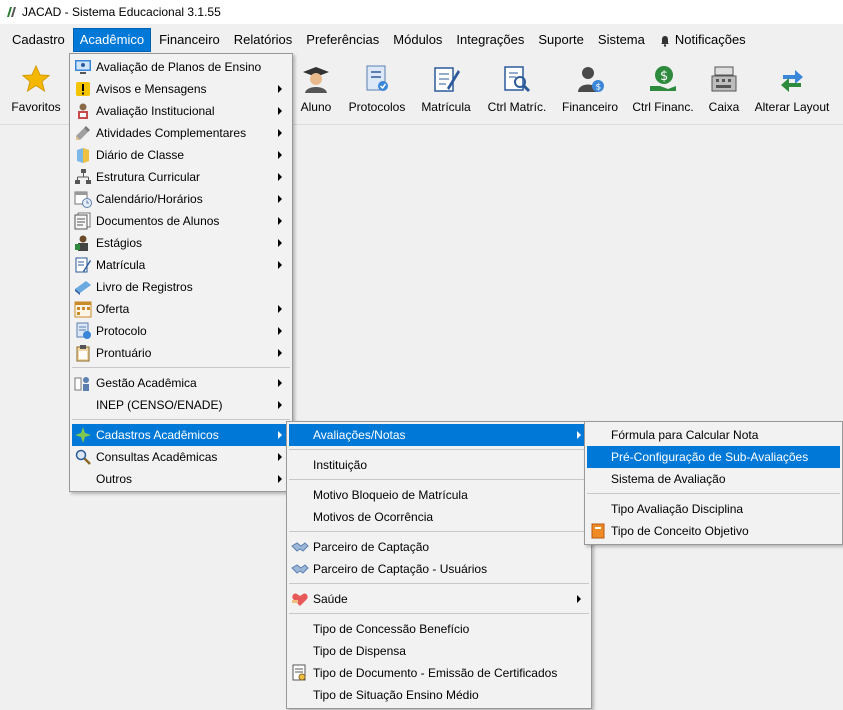 The image size is (843, 710). I want to click on menu-item-avaliacao-institucional: Avaliação Institucional, so click(181, 111).